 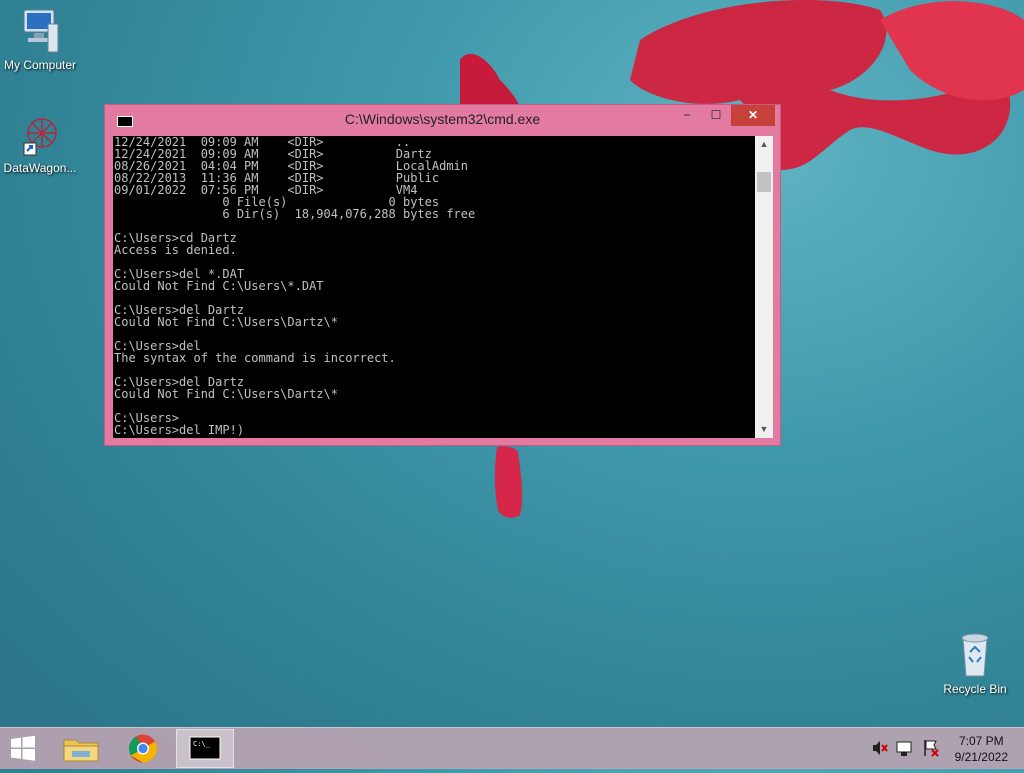 I want to click on console-line: Access is denied., so click(x=175, y=250).